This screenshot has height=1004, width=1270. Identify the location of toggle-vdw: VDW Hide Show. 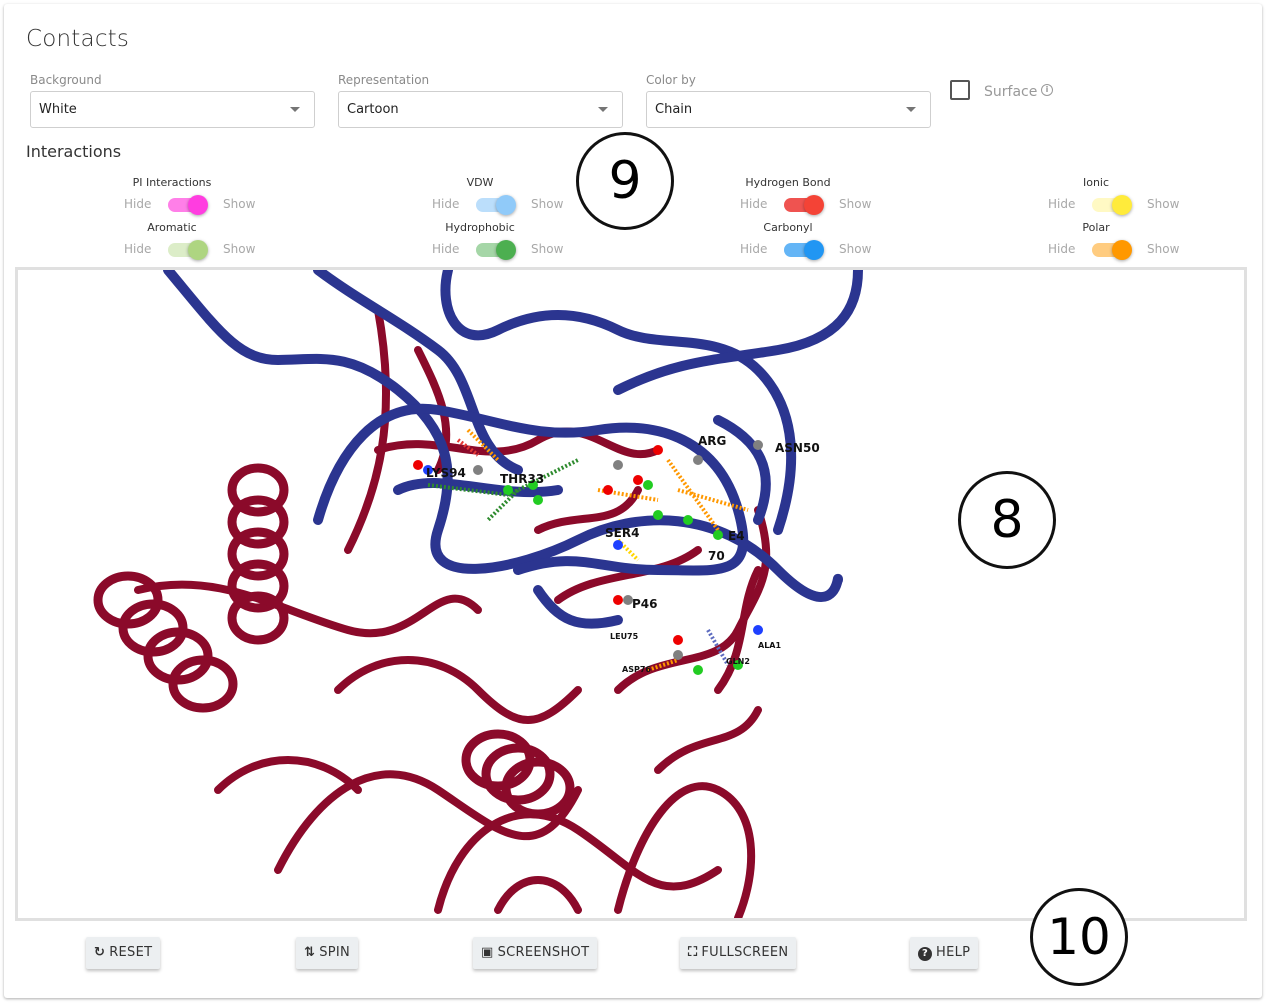
(480, 198).